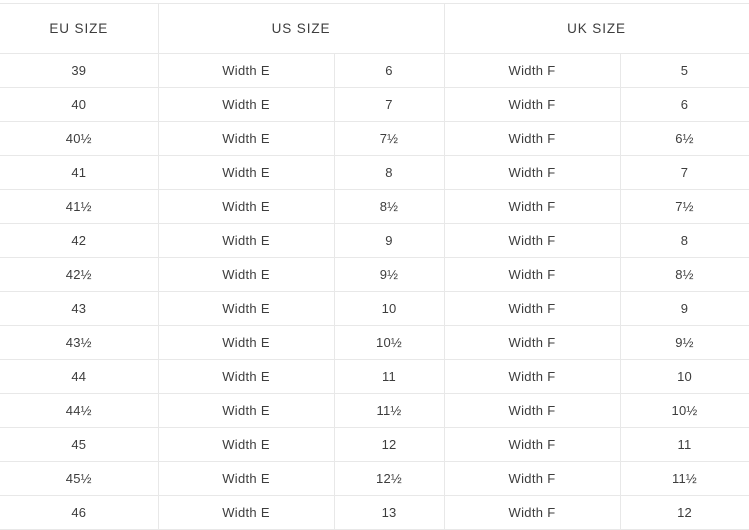  I want to click on cell-eu-size: 45½, so click(79, 478).